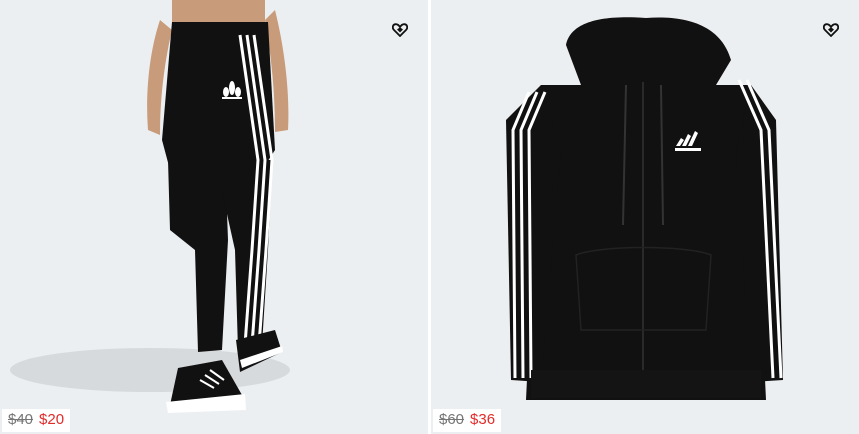 The image size is (859, 434). I want to click on price-tag: $40 $20, so click(36, 420).